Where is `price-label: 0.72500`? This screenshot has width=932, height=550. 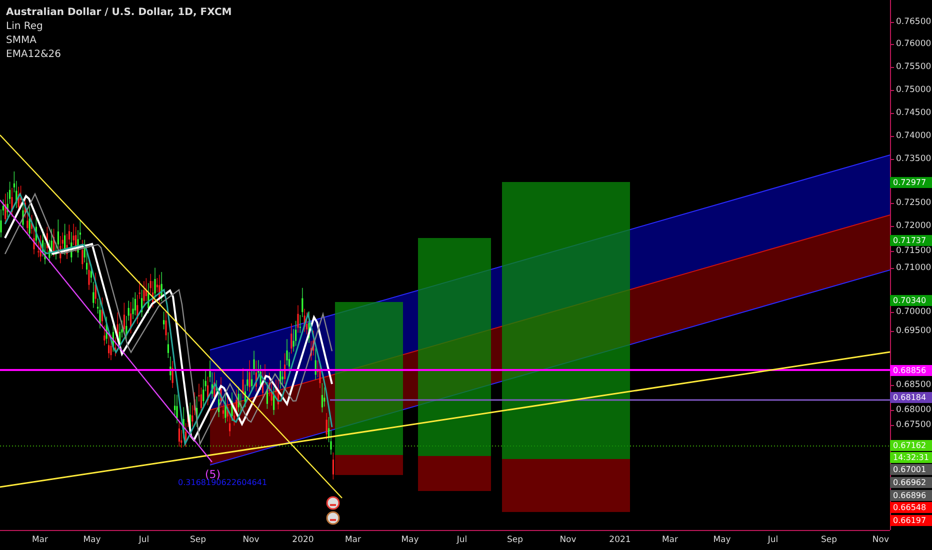
price-label: 0.72500 is located at coordinates (914, 203).